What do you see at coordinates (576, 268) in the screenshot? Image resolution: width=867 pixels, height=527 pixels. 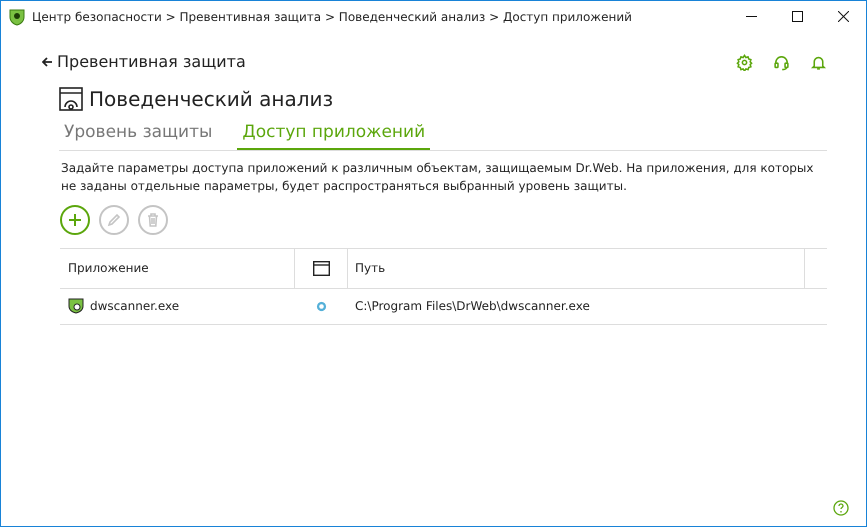 I see `column-header: Путь` at bounding box center [576, 268].